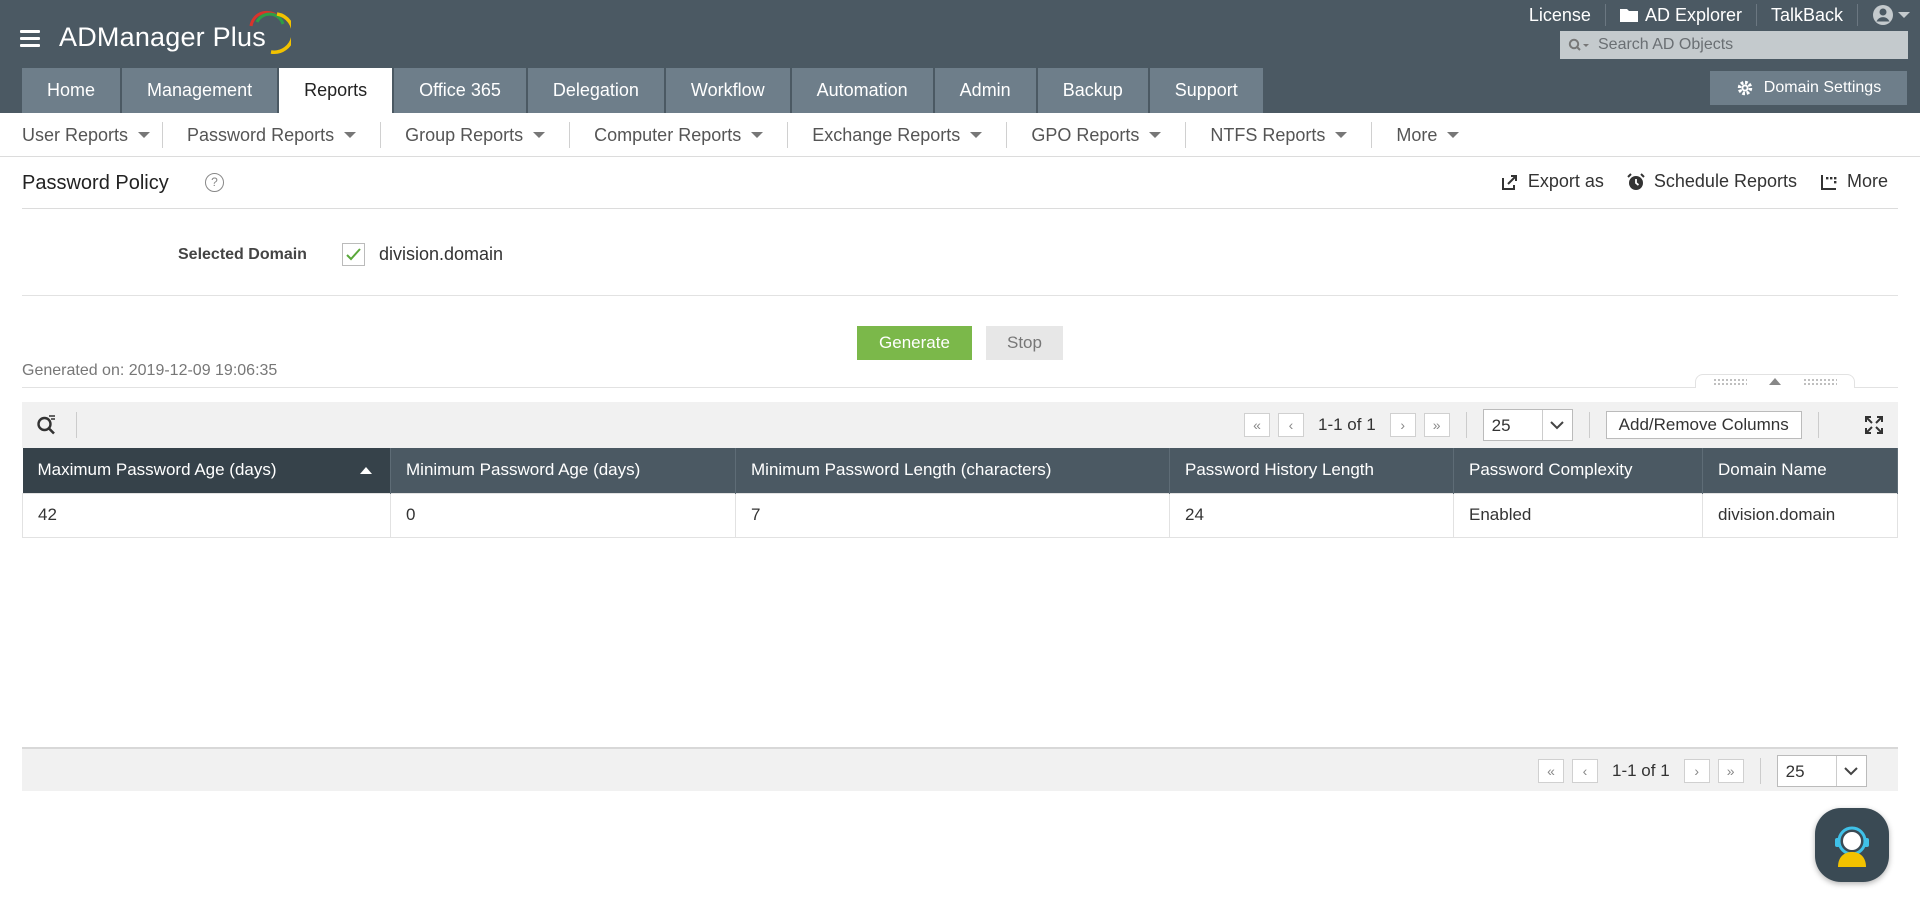  I want to click on tab-management: Management, so click(200, 90).